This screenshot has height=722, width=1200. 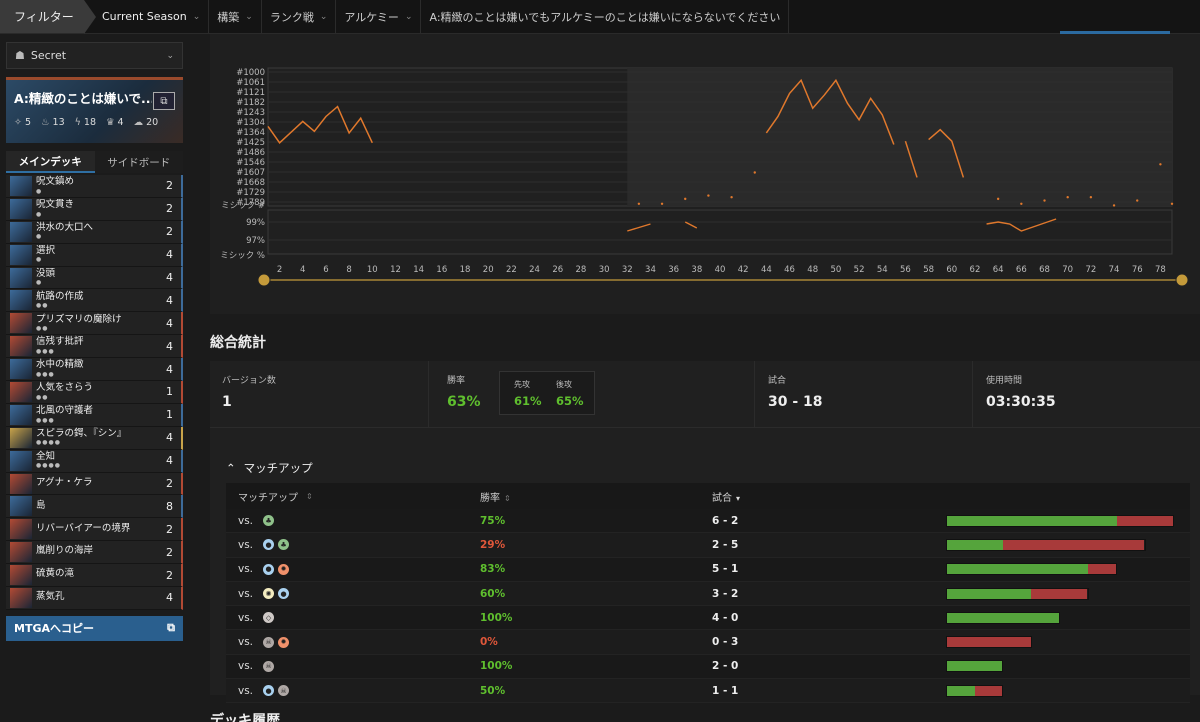 What do you see at coordinates (269, 468) in the screenshot?
I see `matchup-toggle: ⌃ マッチアップ` at bounding box center [269, 468].